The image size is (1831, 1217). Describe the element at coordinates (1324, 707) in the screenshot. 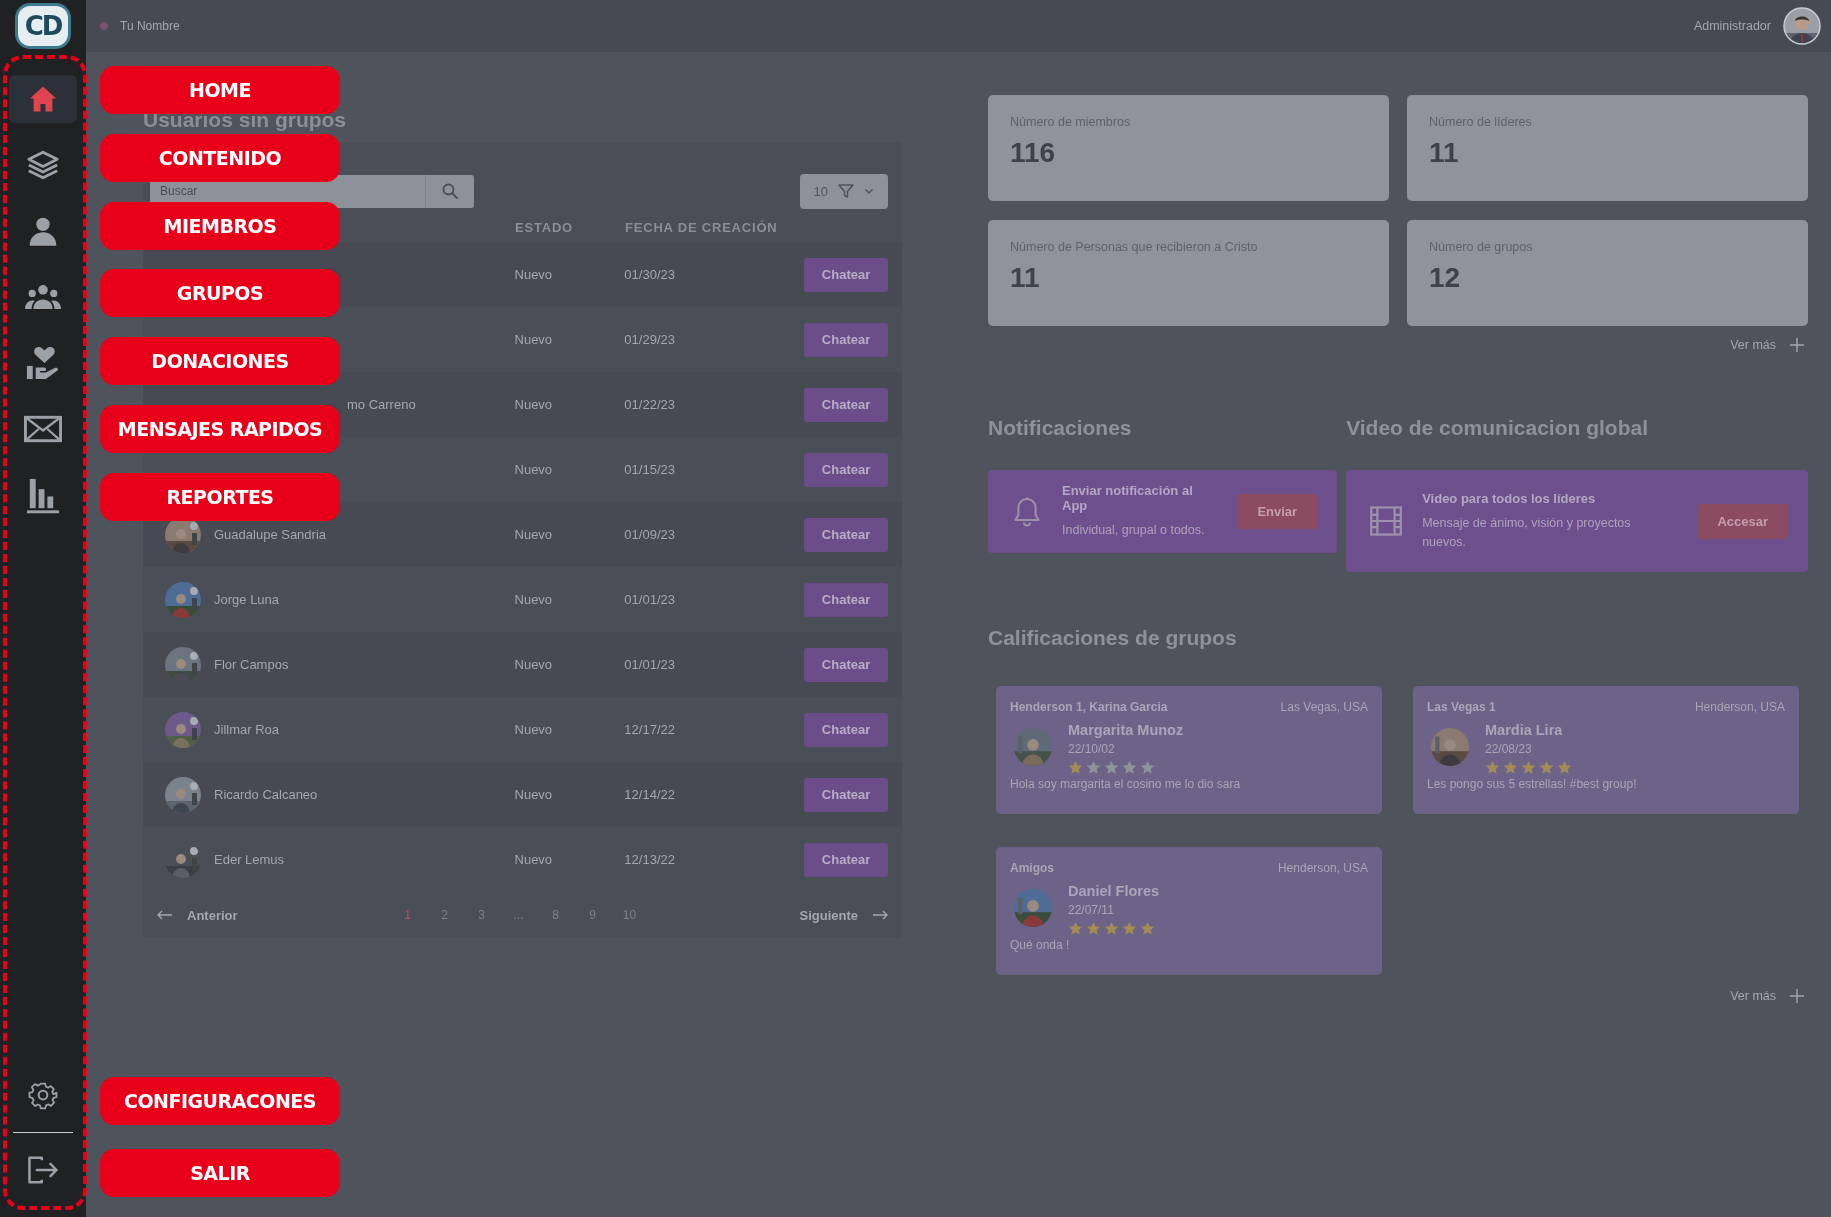

I see `location-text: Las Vegas, USA` at that location.